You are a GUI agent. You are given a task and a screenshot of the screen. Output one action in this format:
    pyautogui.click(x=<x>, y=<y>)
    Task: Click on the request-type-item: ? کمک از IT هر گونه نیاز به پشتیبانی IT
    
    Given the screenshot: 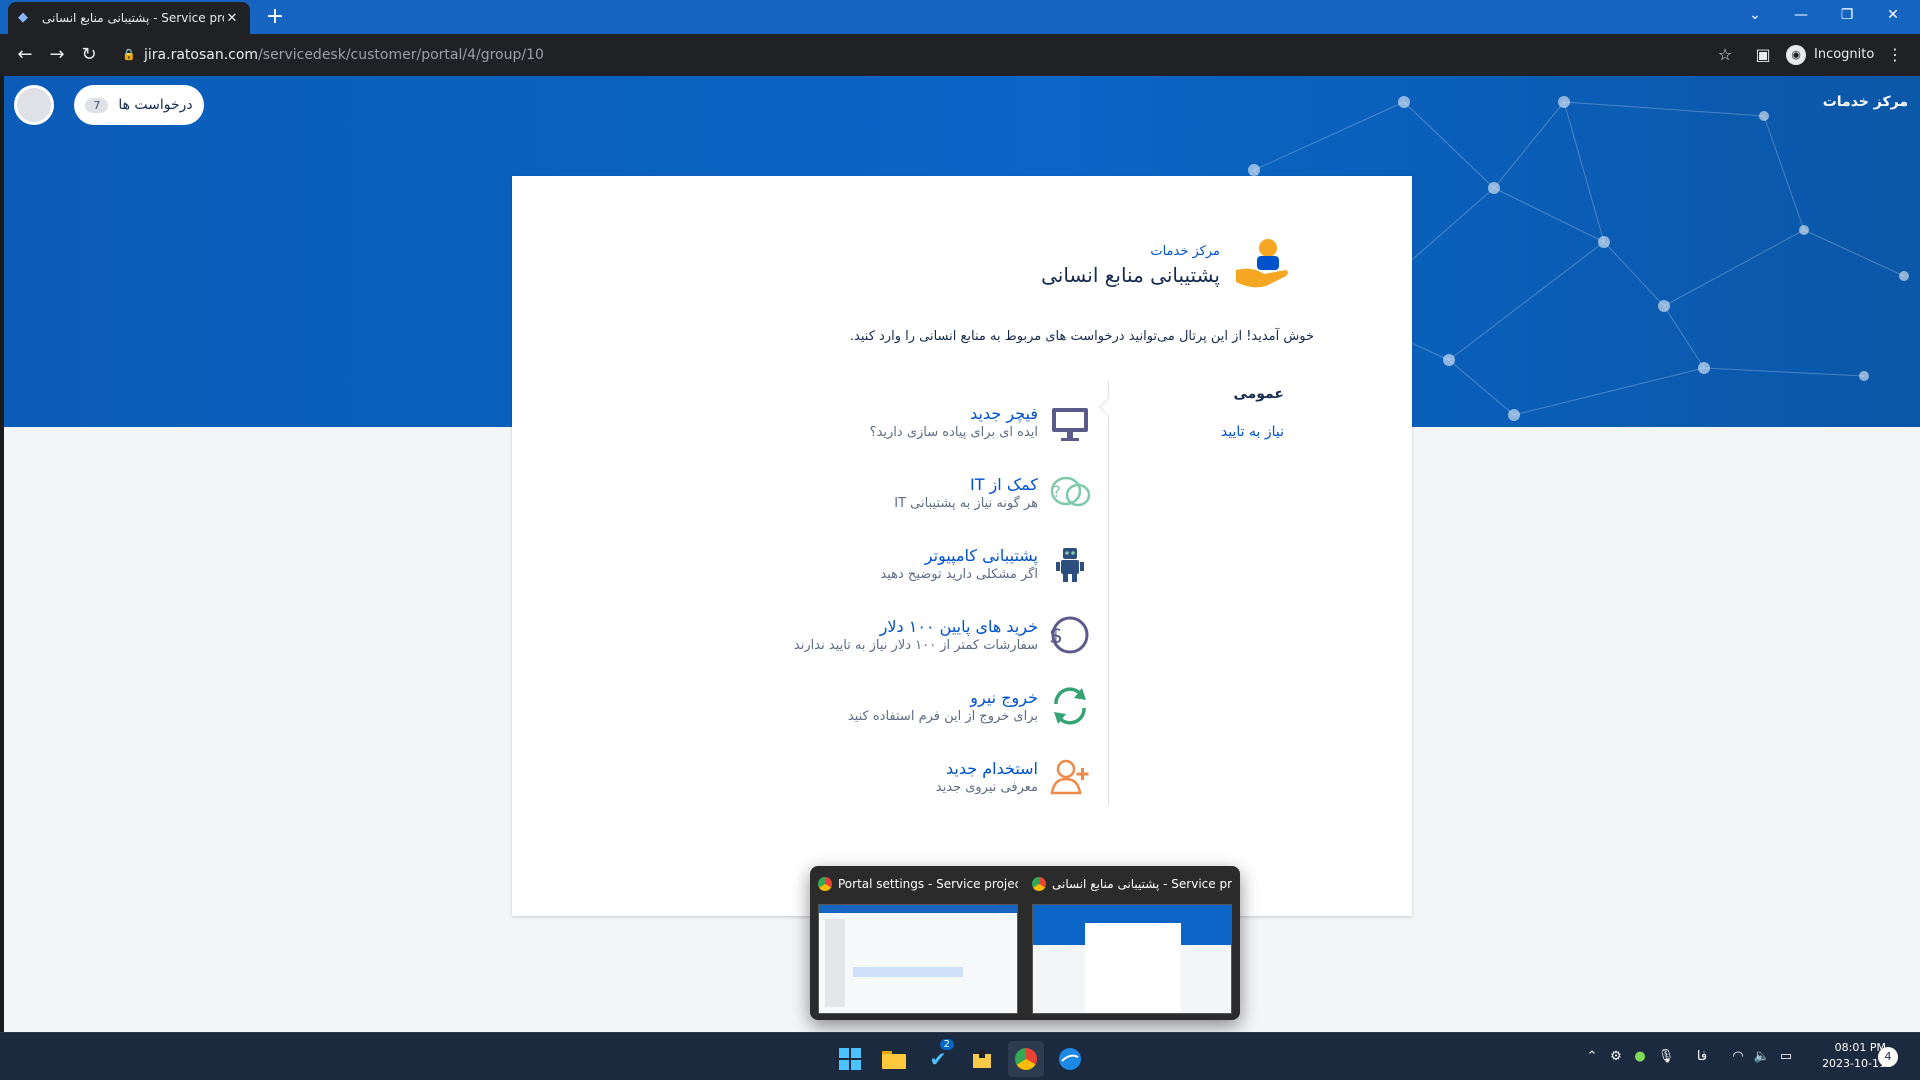 What is the action you would take?
    pyautogui.click(x=912, y=492)
    